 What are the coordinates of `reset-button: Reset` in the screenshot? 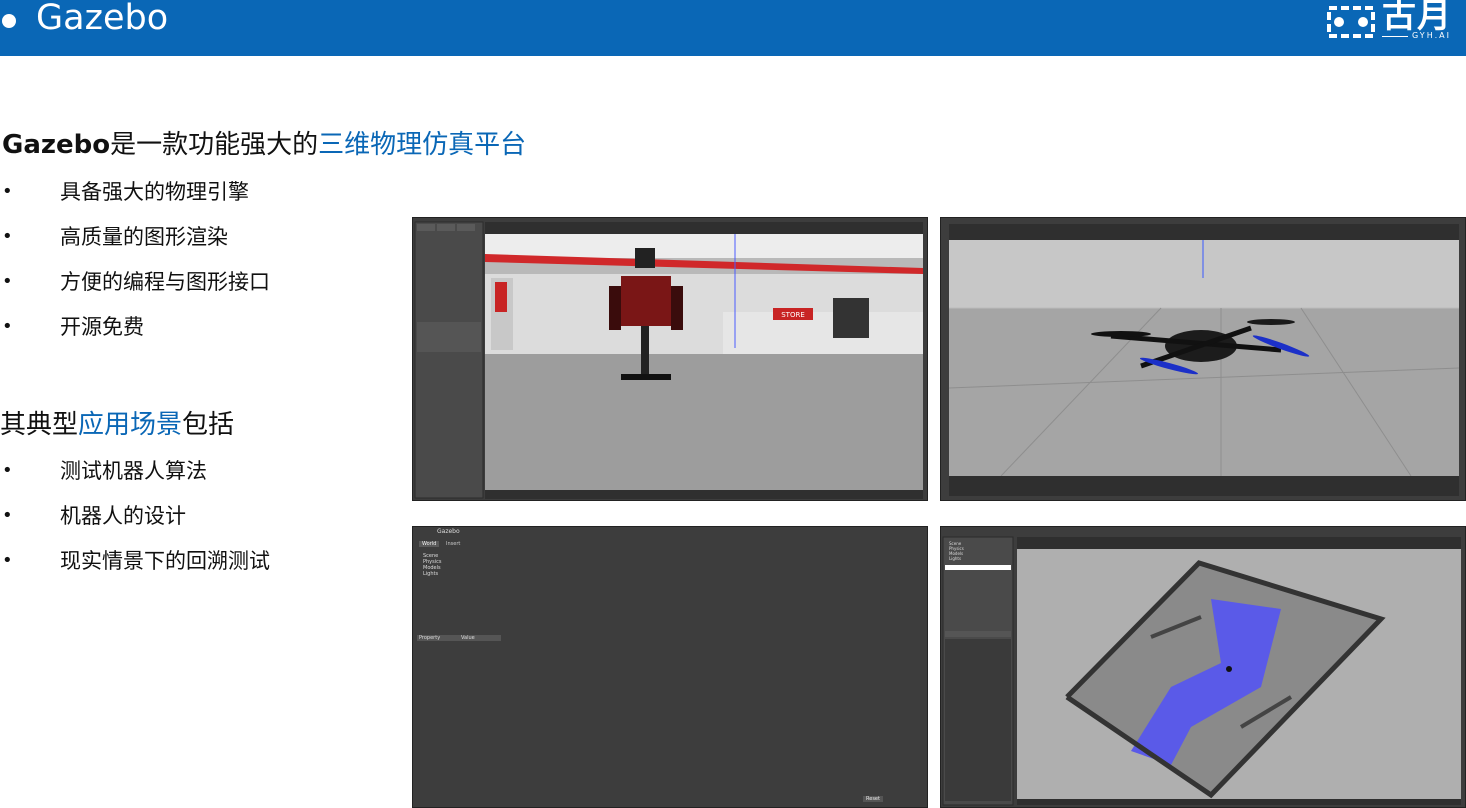 It's located at (873, 799).